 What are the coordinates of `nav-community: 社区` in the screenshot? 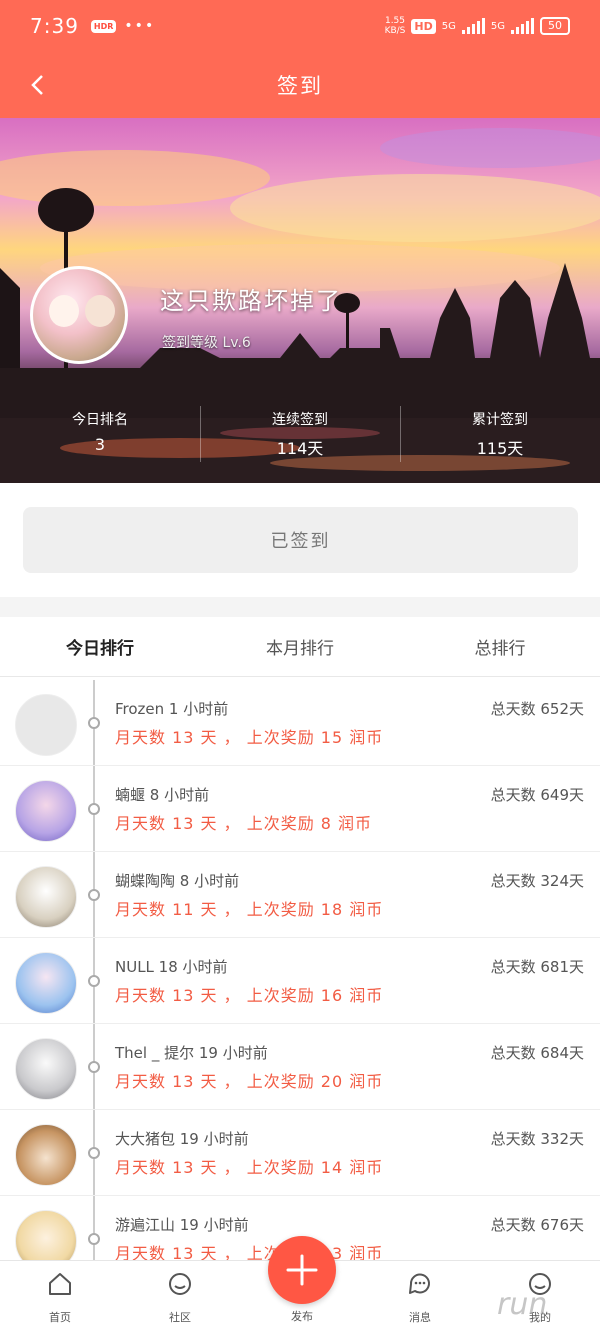 It's located at (180, 1297).